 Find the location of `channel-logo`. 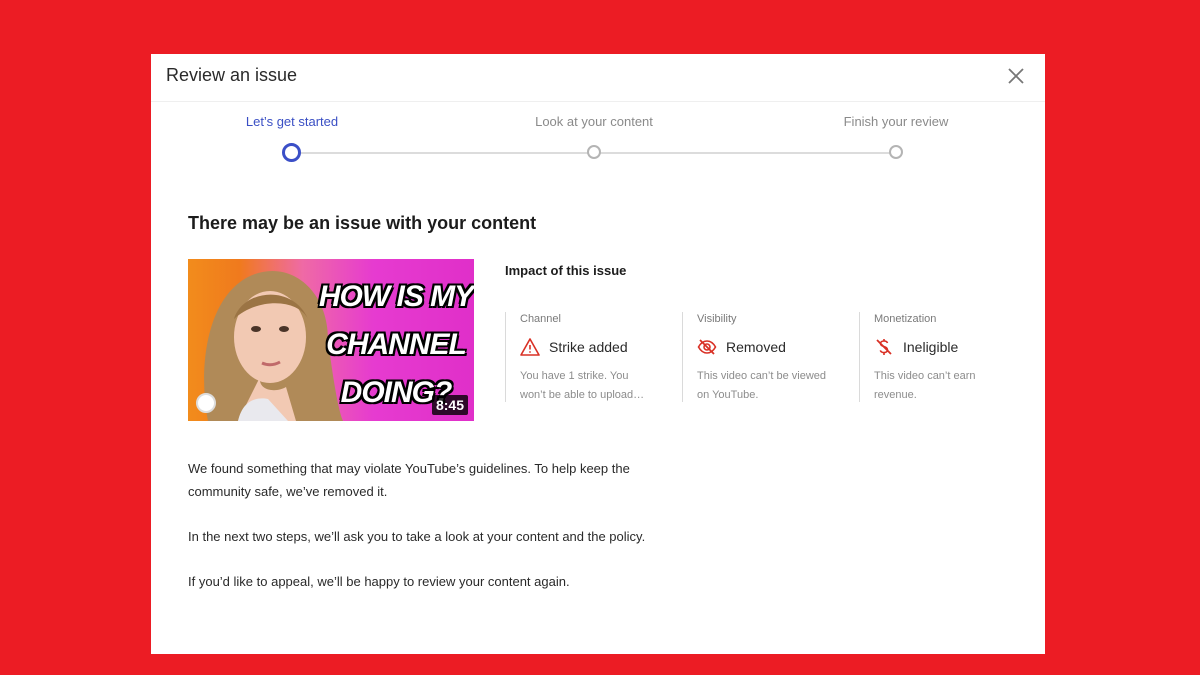

channel-logo is located at coordinates (206, 403).